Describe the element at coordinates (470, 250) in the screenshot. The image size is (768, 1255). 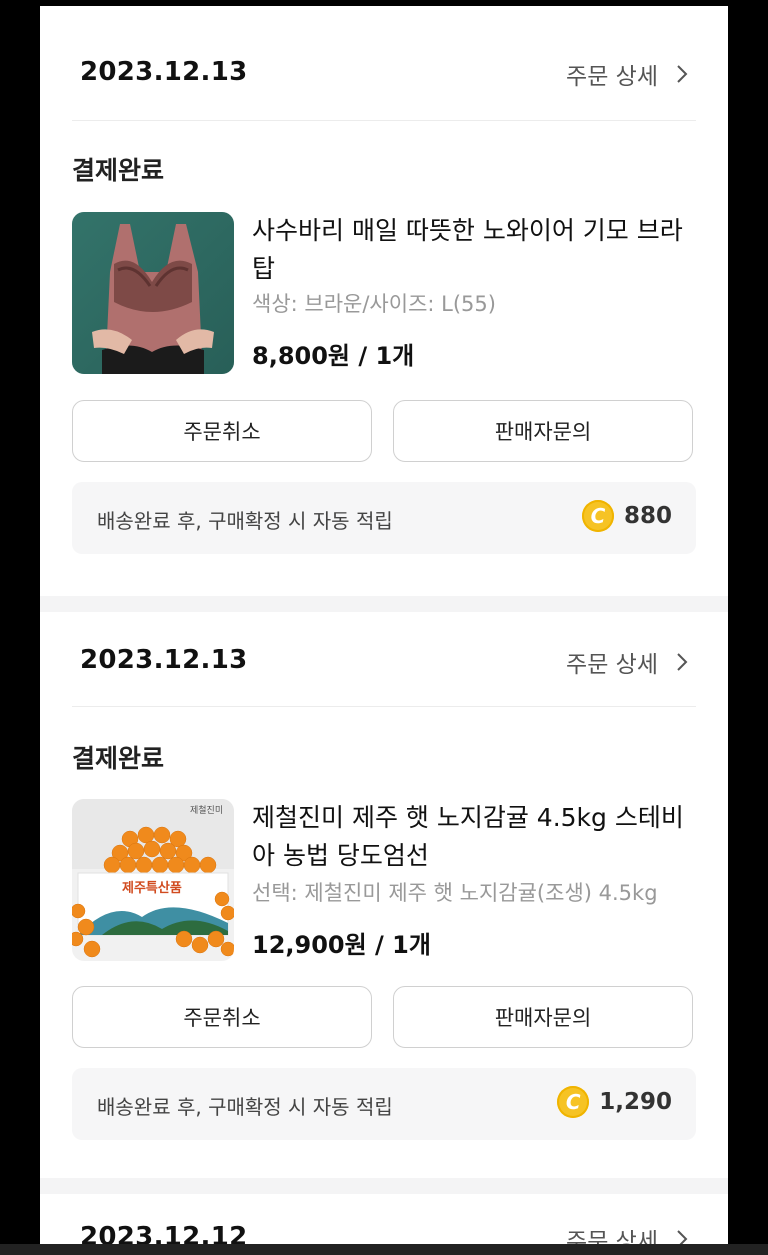
I see `product-name: 사수바리 매일 따뜻한 노와이어 기모 브라탑` at that location.